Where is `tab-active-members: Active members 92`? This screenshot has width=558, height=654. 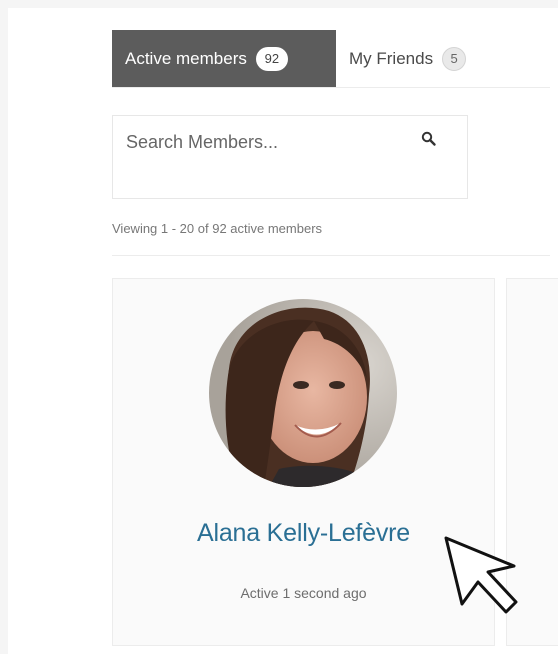 tab-active-members: Active members 92 is located at coordinates (224, 58).